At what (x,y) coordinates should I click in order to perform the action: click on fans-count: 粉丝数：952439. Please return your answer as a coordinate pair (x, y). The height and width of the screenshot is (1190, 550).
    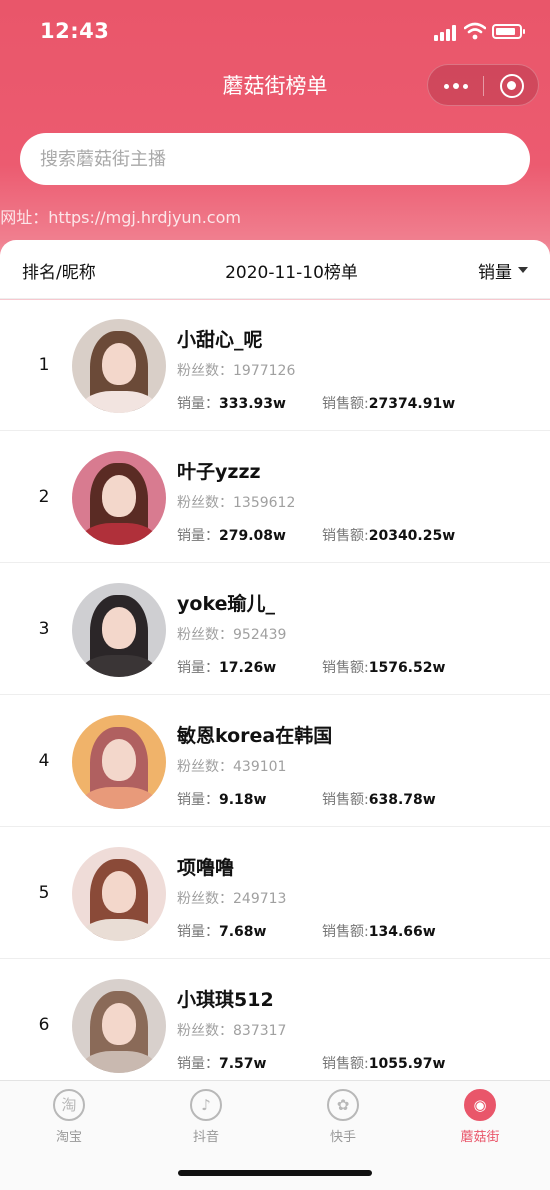
    Looking at the image, I should click on (231, 634).